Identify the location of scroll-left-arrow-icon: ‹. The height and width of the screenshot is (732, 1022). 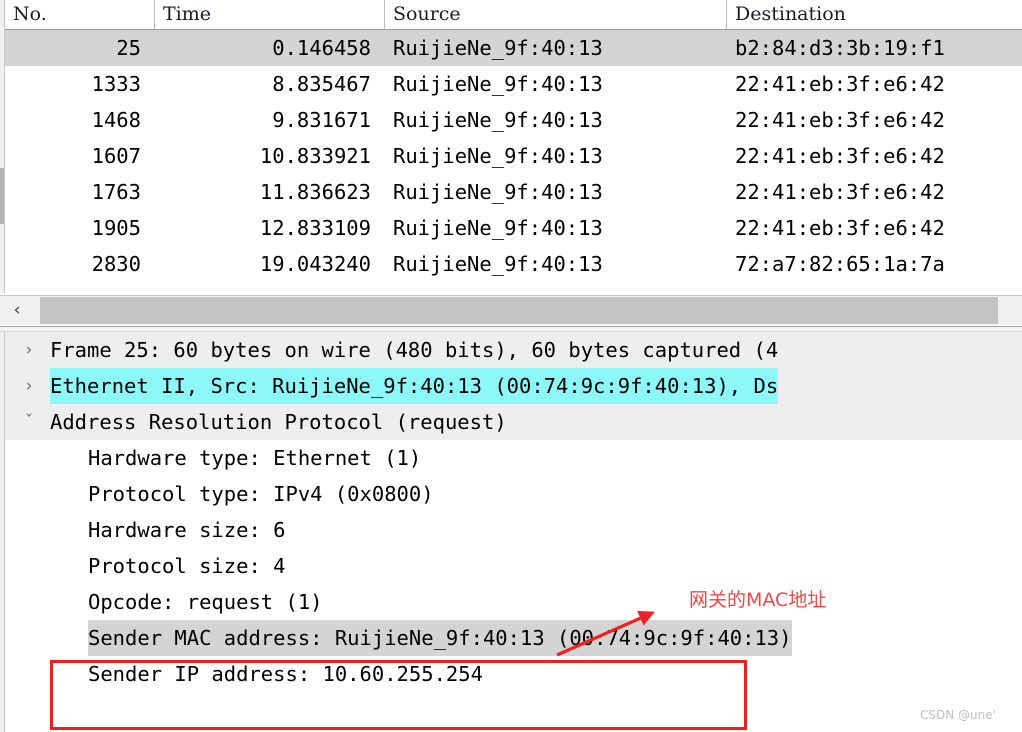
(17, 310).